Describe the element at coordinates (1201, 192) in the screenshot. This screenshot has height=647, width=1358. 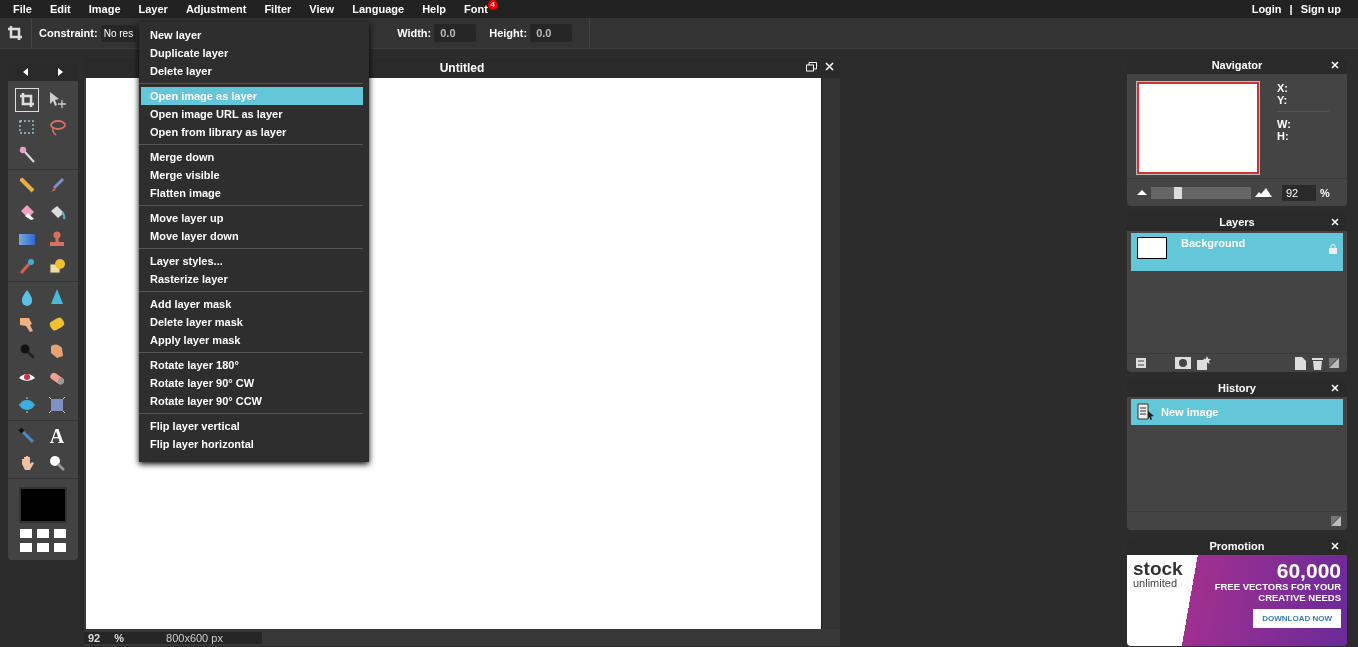
I see `zoom-slider` at that location.